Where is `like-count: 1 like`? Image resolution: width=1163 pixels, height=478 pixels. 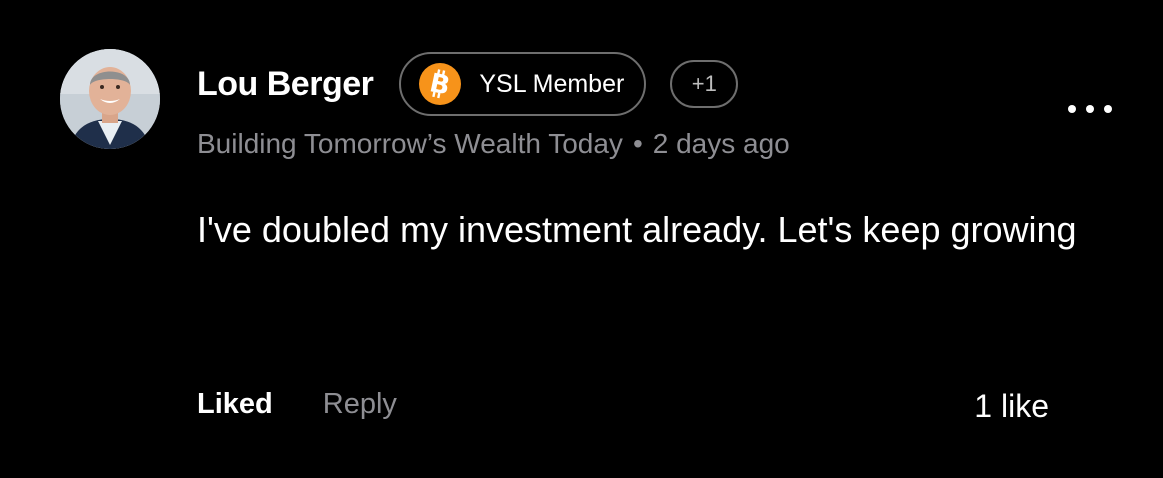 like-count: 1 like is located at coordinates (1011, 406).